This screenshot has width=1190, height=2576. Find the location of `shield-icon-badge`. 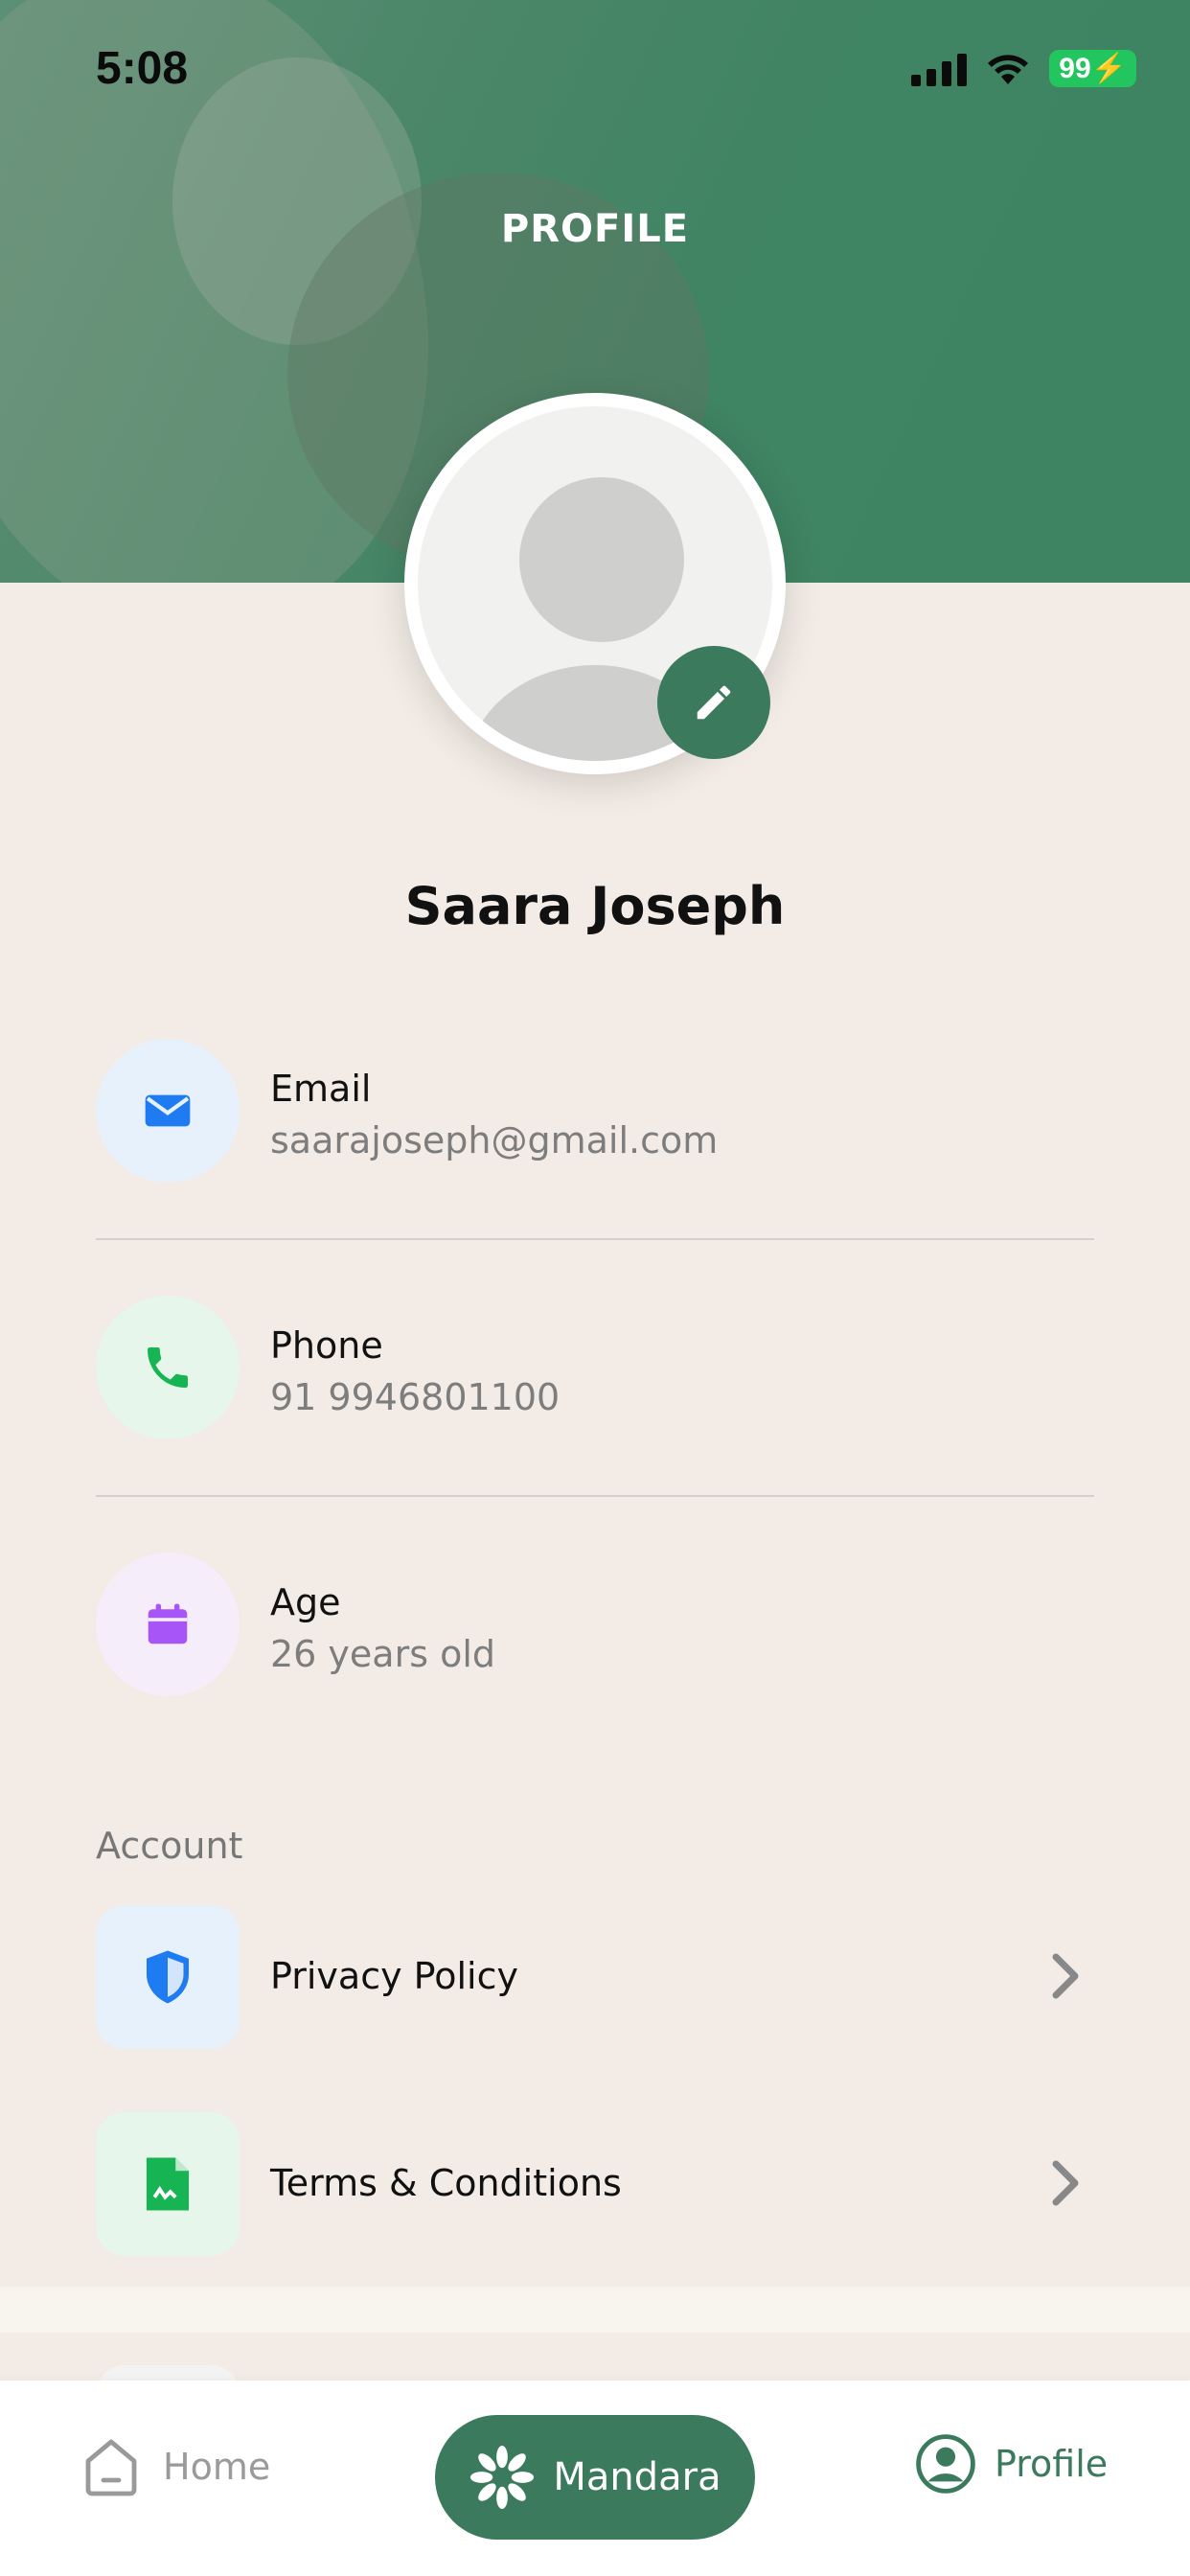

shield-icon-badge is located at coordinates (168, 1977).